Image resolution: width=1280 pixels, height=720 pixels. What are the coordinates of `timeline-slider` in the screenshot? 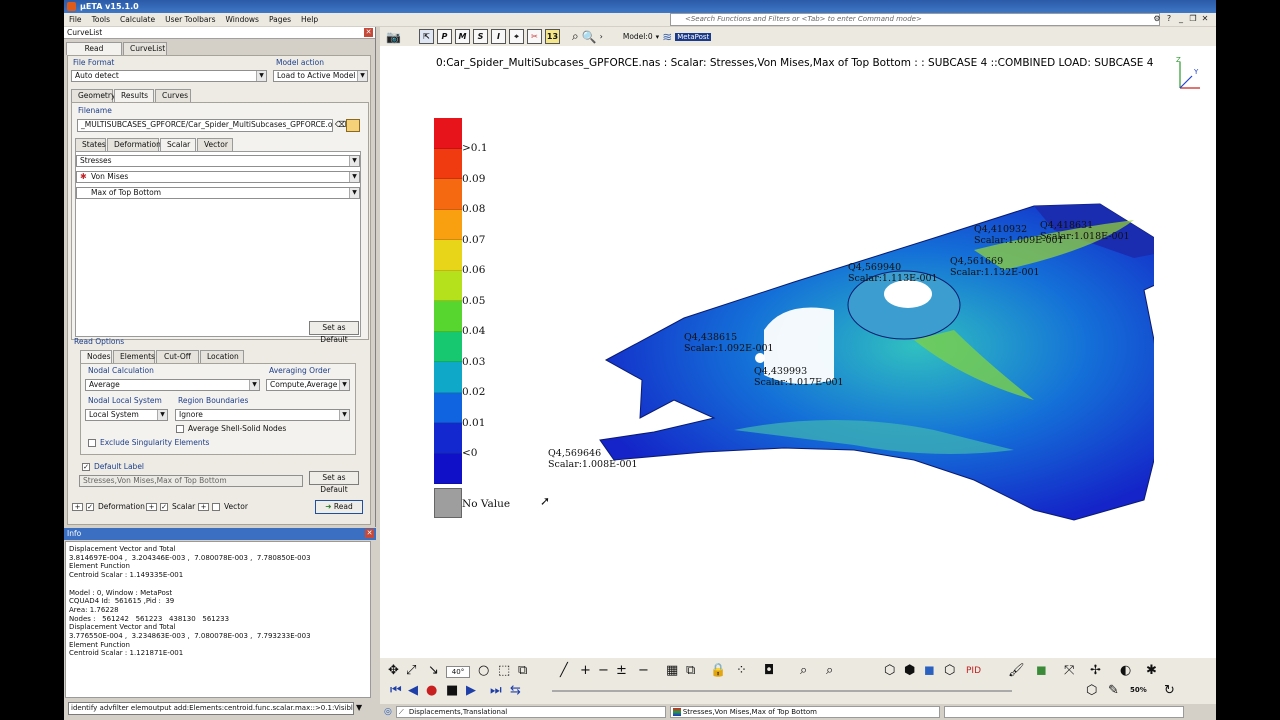 It's located at (782, 691).